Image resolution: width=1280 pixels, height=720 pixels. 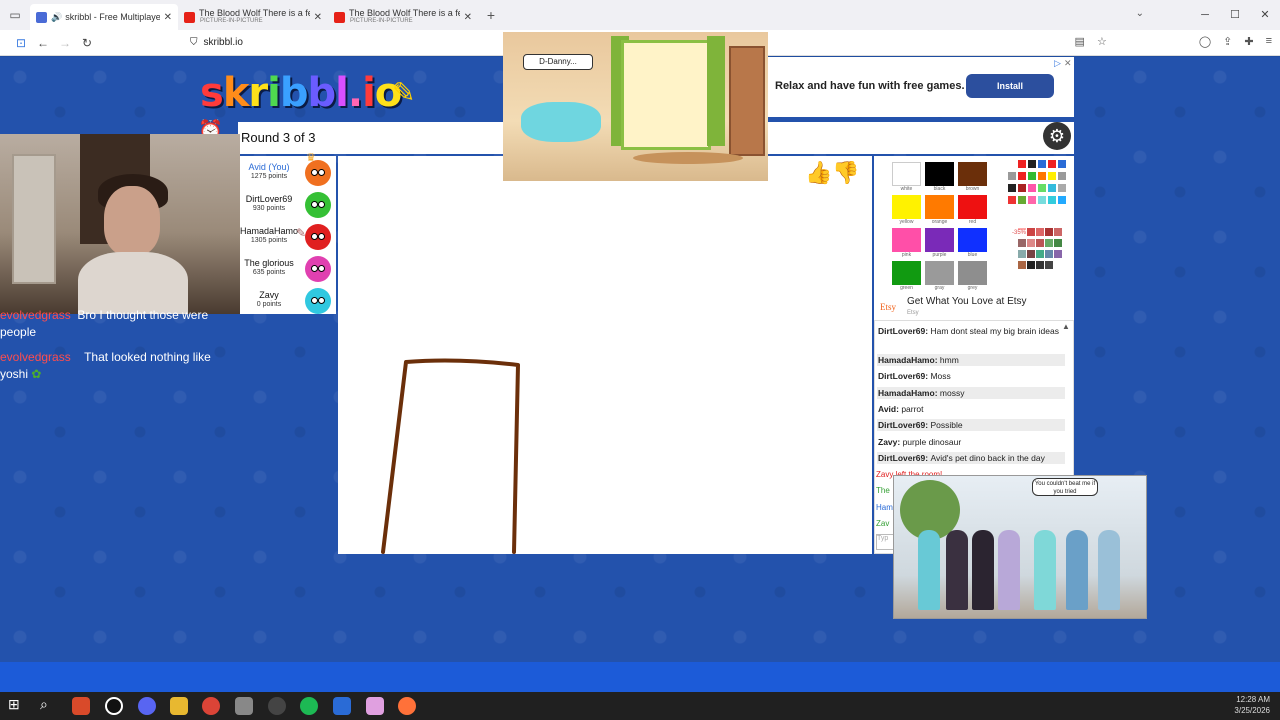 I want to click on player-row: Zavy 0 points, so click(x=287, y=302).